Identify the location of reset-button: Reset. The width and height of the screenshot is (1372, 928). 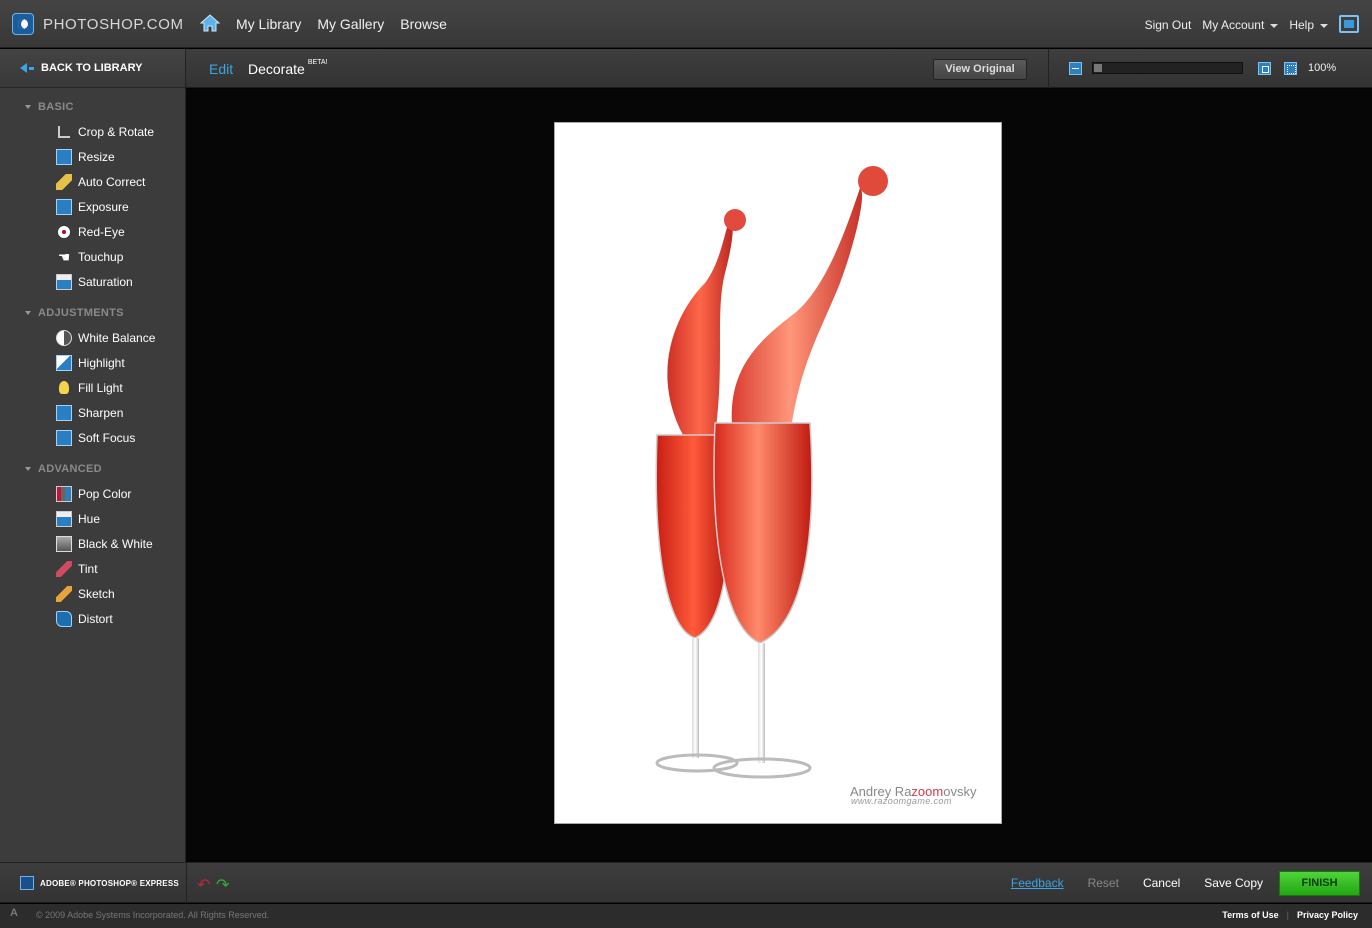
(1103, 883).